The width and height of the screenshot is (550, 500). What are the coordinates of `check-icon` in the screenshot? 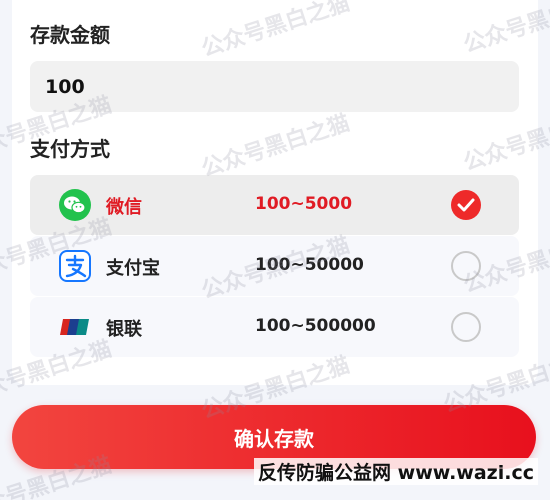 It's located at (466, 205).